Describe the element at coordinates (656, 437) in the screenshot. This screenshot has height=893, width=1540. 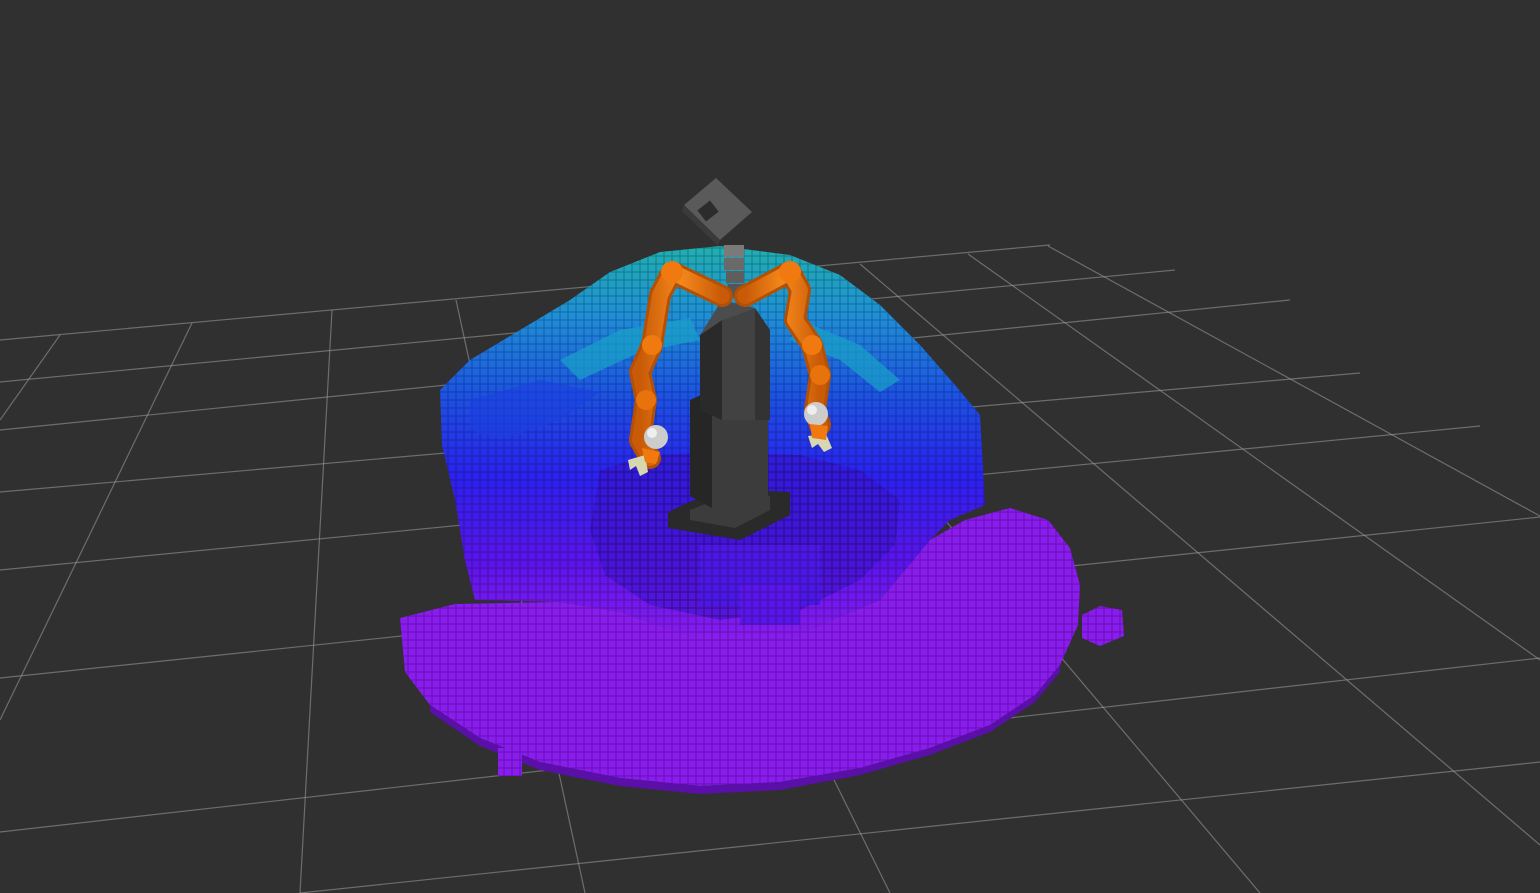
I see `left-wrist-sphere` at that location.